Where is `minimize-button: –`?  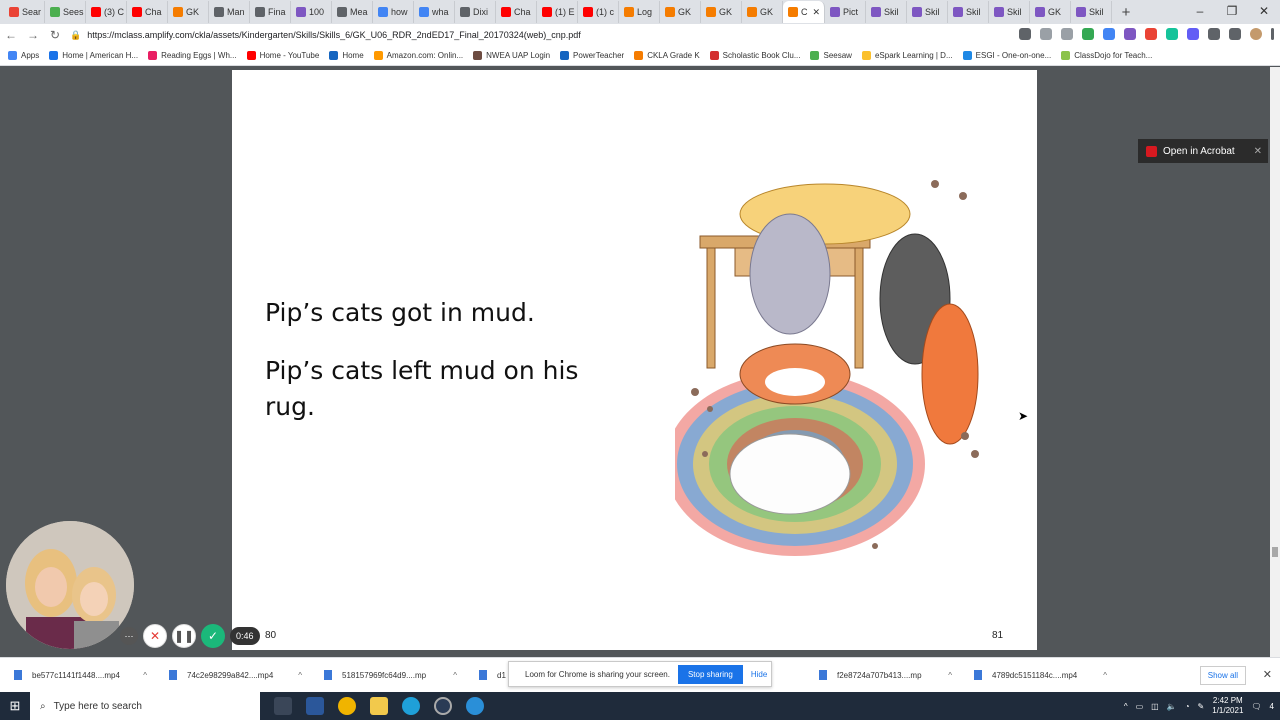
minimize-button: – is located at coordinates (1200, 12).